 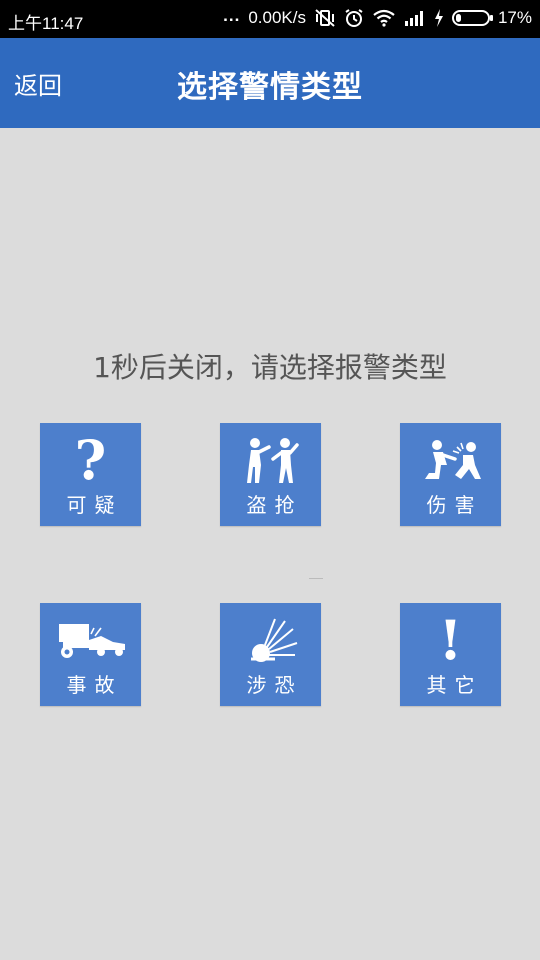 I want to click on category-other-button: ! 其它, so click(x=450, y=654).